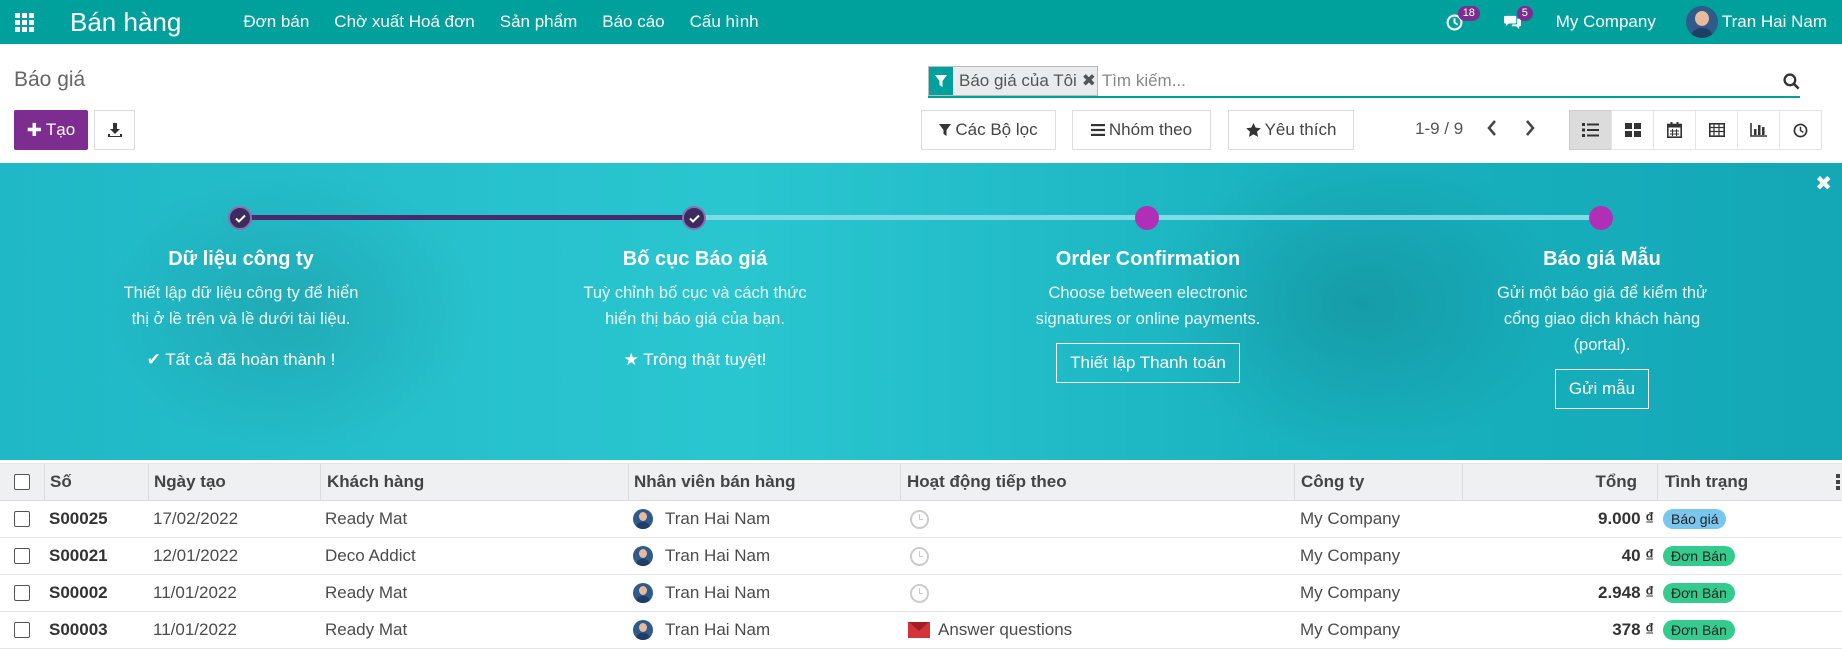  What do you see at coordinates (695, 259) in the screenshot?
I see `step-title: Bố cục Báo giá` at bounding box center [695, 259].